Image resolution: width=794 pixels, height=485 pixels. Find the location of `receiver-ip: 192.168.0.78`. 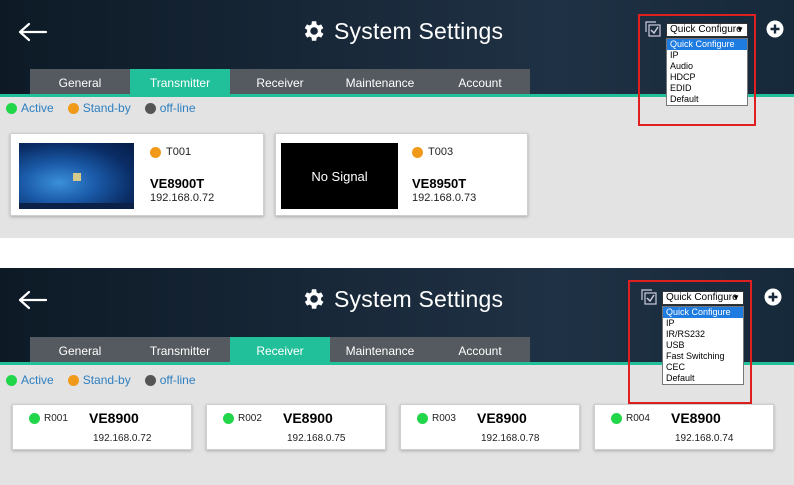

receiver-ip: 192.168.0.78 is located at coordinates (510, 438).